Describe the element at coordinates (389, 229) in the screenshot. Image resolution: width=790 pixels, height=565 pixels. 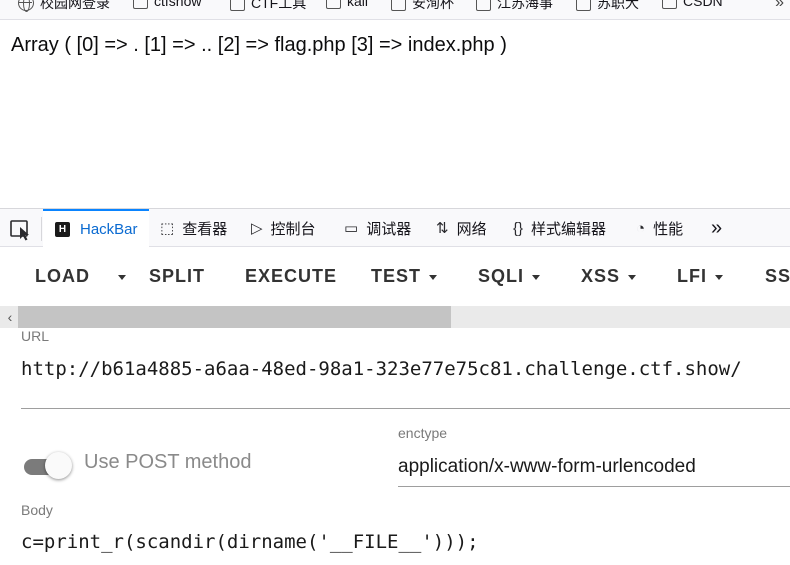
I see `tab-label: 调试器` at that location.